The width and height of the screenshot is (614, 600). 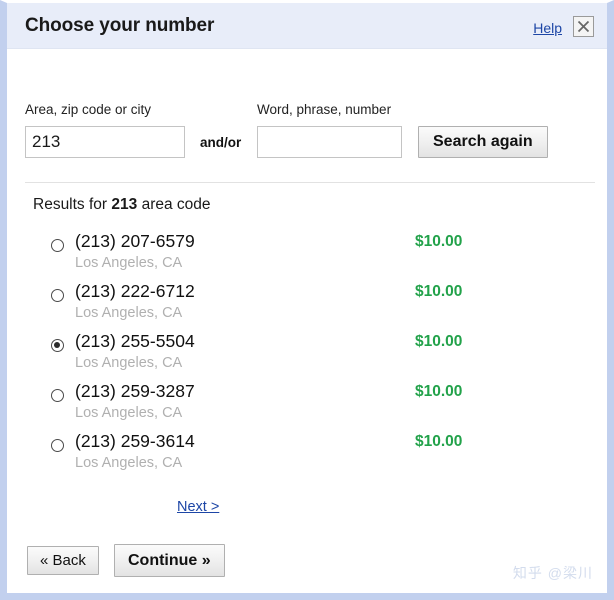 What do you see at coordinates (483, 142) in the screenshot?
I see `search-again-button: Search again` at bounding box center [483, 142].